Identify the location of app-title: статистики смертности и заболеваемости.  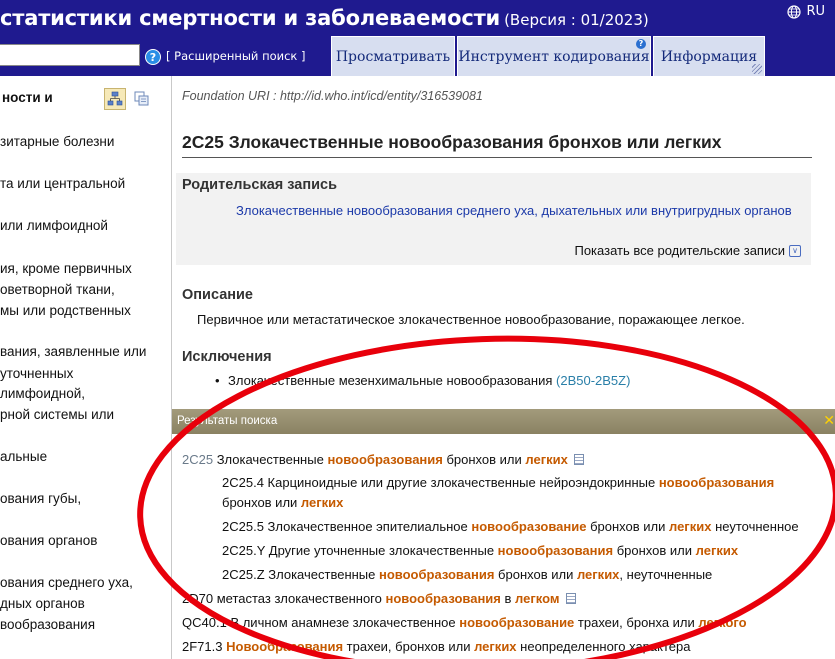
(250, 18).